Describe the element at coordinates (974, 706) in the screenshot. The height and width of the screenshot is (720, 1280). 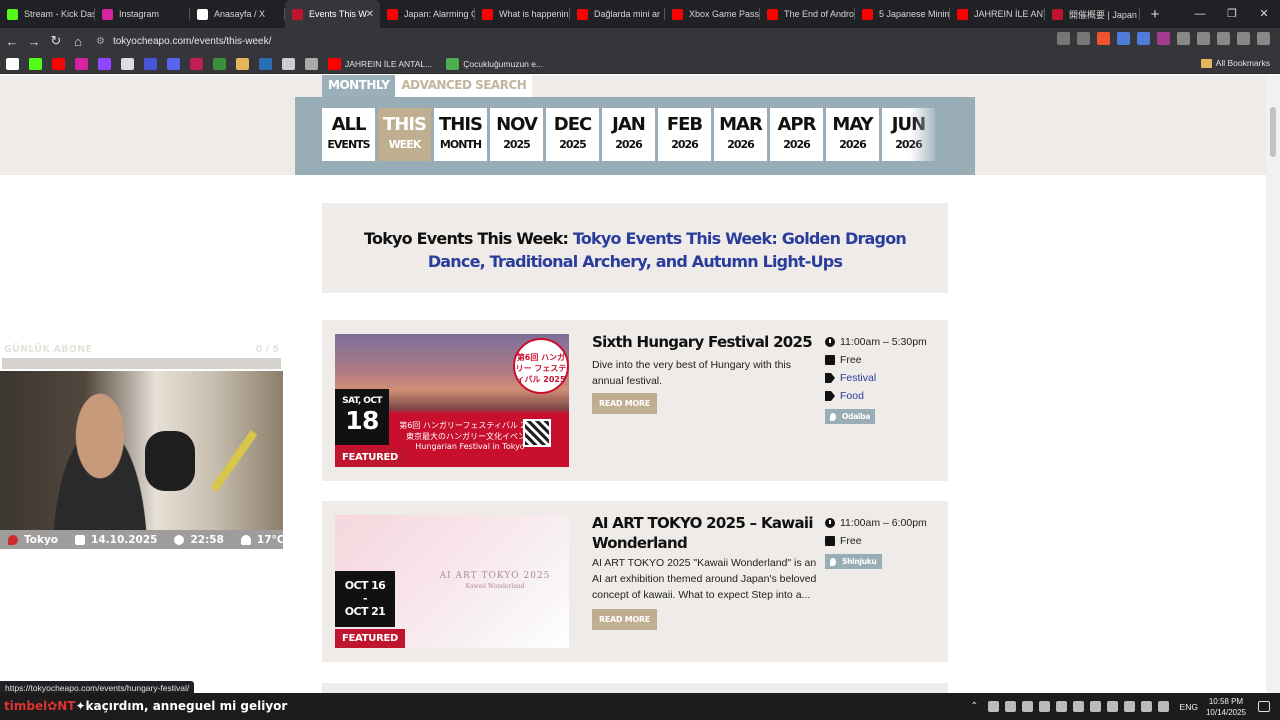
I see `chevron-up-icon: ⌃` at that location.